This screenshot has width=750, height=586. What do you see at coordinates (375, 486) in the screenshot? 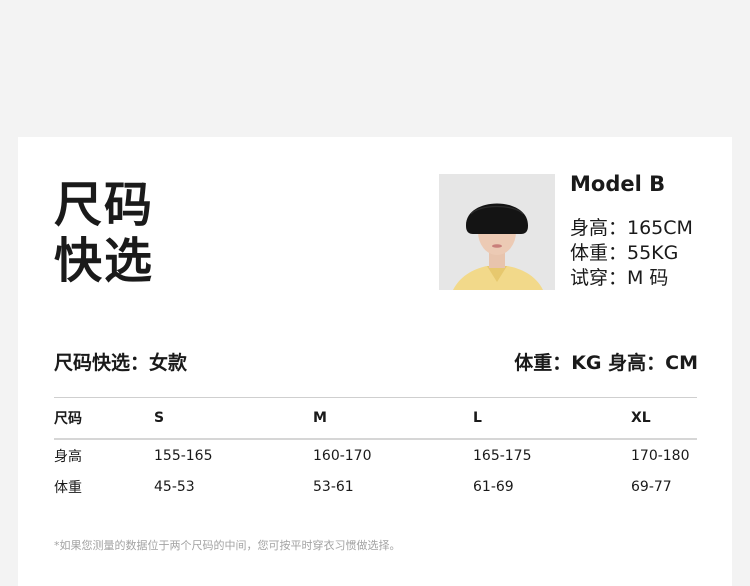
I see `table-row: 体重 45-53 53-61 61-69 69-77` at bounding box center [375, 486].